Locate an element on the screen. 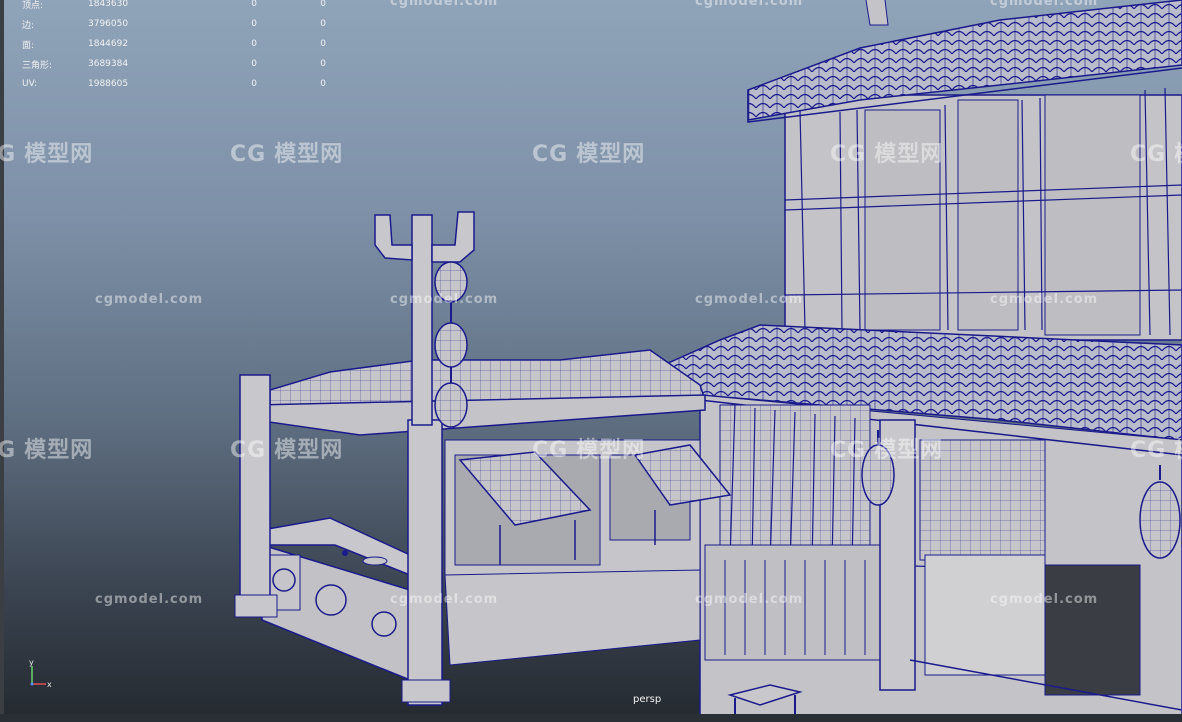 Image resolution: width=1182 pixels, height=722 pixels. hud-value: 1988605 is located at coordinates (108, 84).